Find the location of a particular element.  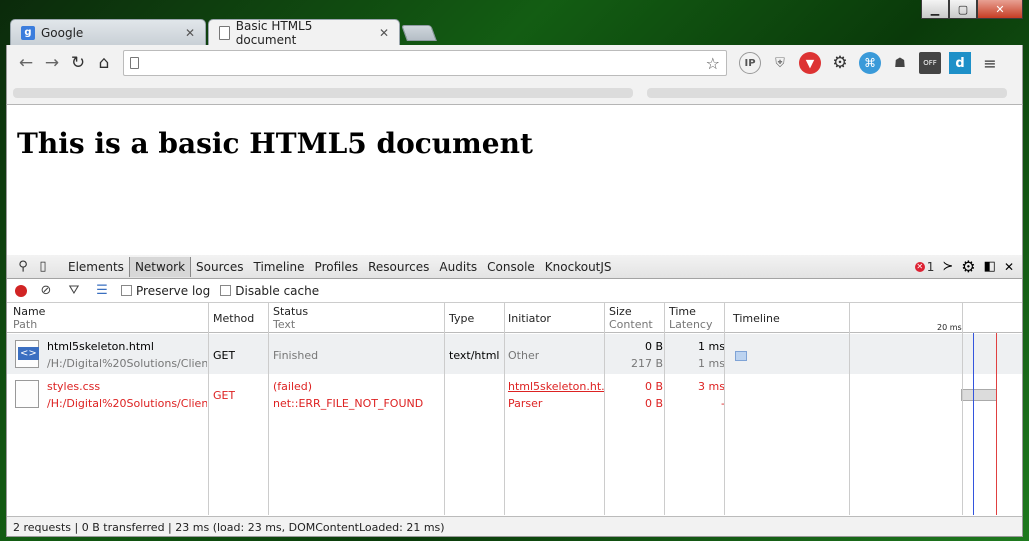

window-controls: ▁ ▢ ✕ is located at coordinates (972, 9).